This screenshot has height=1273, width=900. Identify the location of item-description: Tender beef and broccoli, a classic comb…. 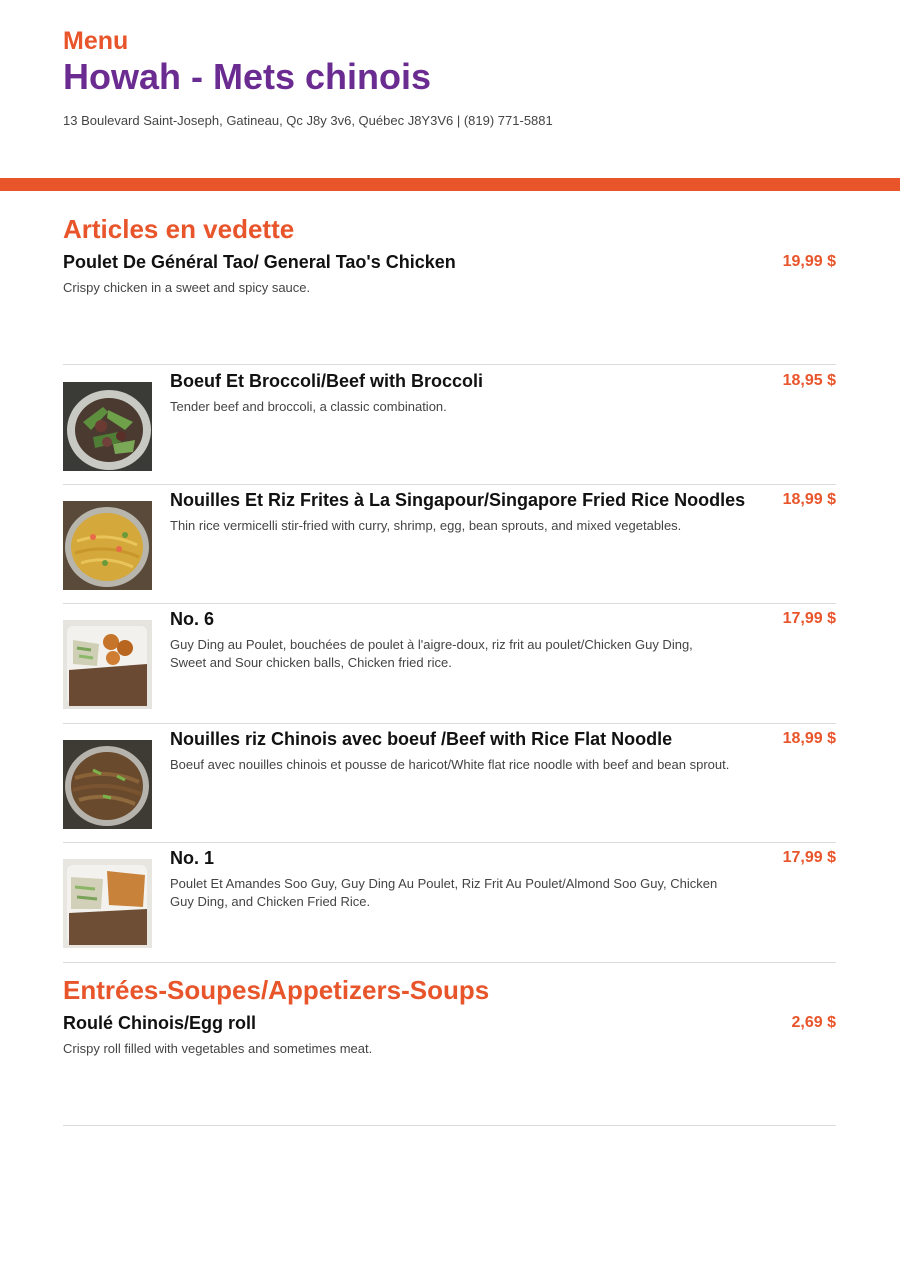
(308, 406).